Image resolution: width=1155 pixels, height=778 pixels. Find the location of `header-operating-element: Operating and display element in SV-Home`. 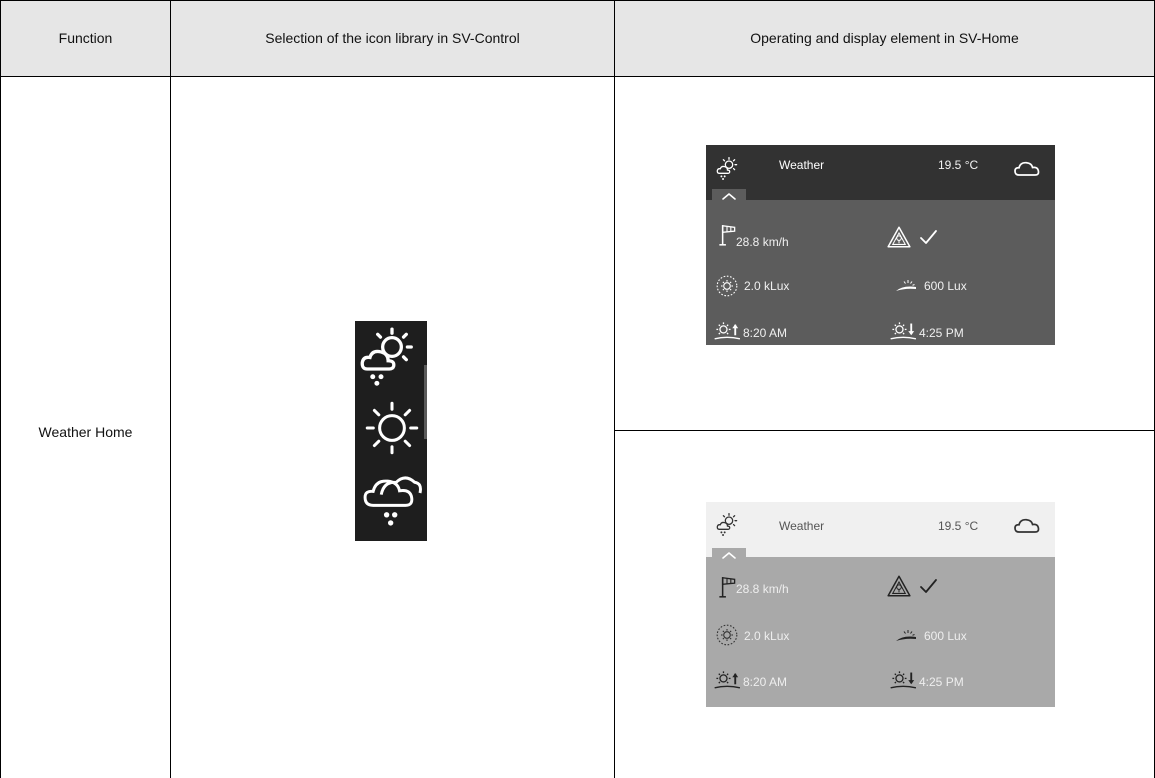

header-operating-element: Operating and display element in SV-Home is located at coordinates (884, 38).